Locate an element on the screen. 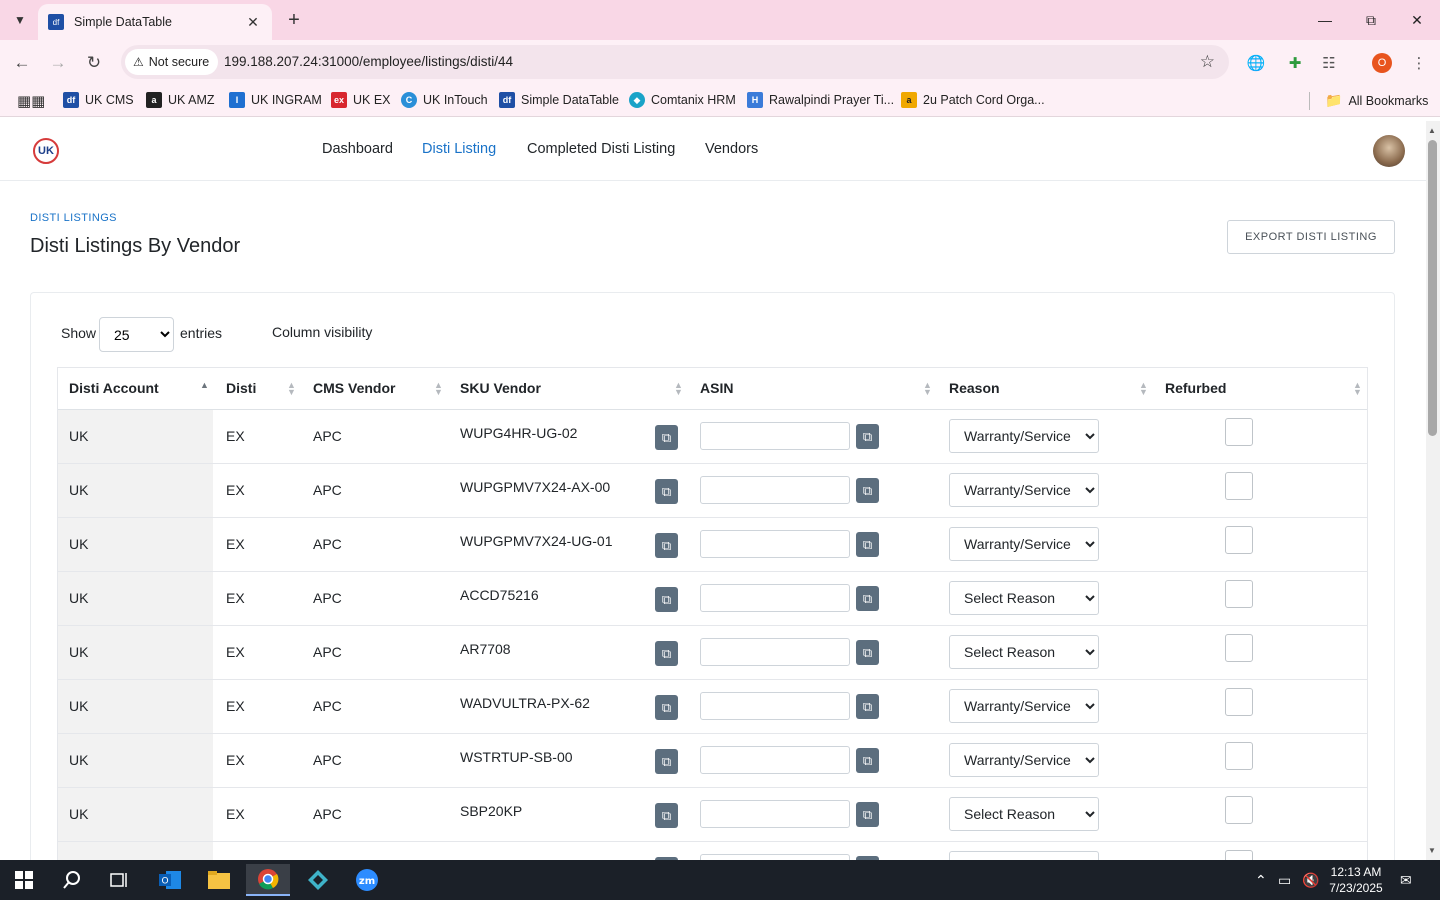 This screenshot has width=1440, height=900. volume-muted-icon: 🔇 is located at coordinates (1310, 880).